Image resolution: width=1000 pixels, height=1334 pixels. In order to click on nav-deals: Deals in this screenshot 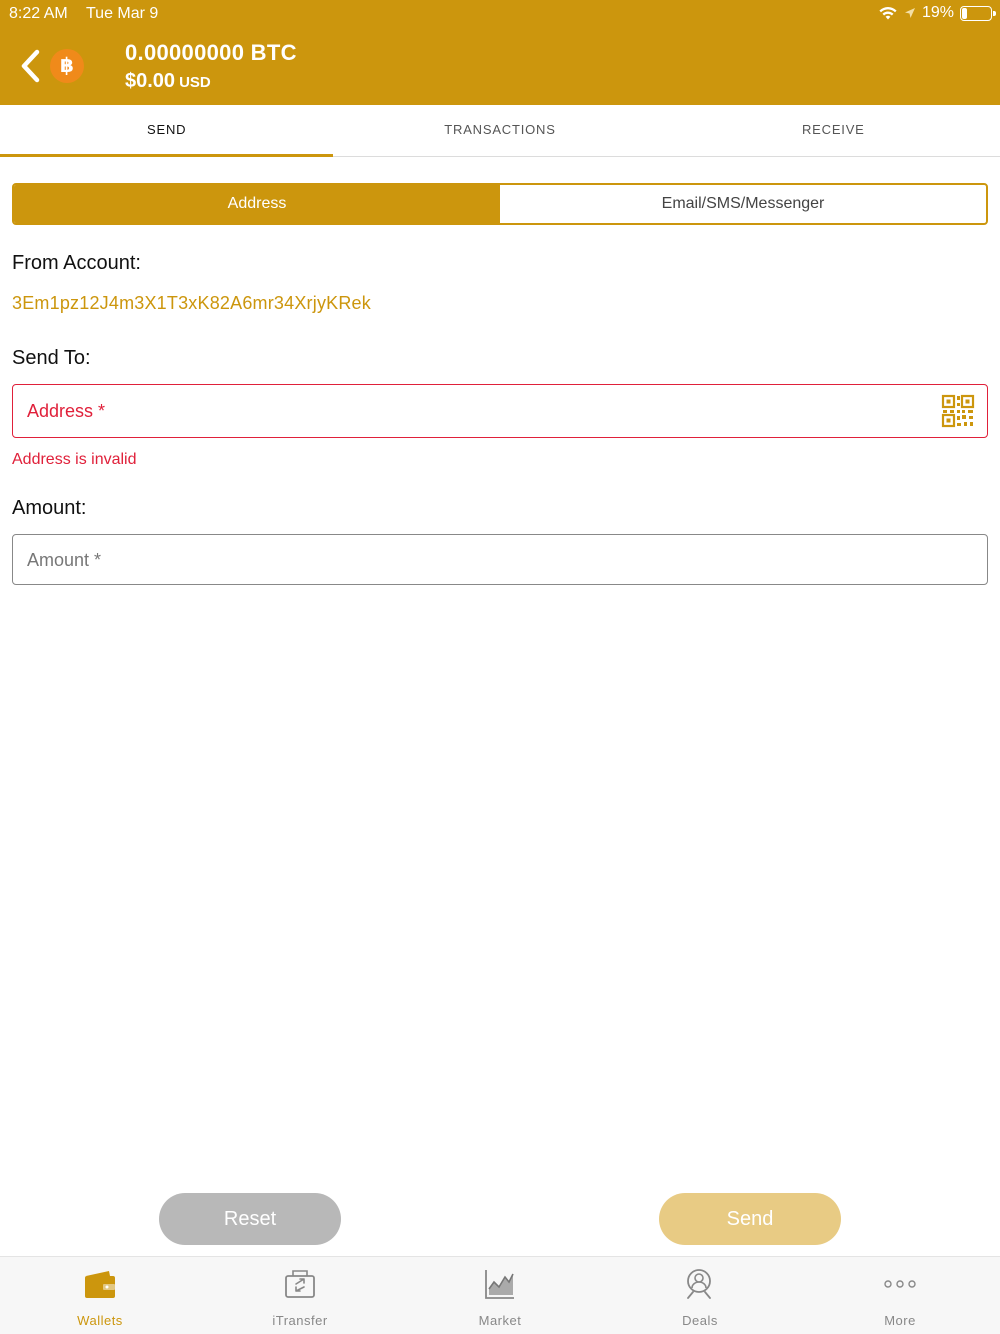, I will do `click(700, 1295)`.